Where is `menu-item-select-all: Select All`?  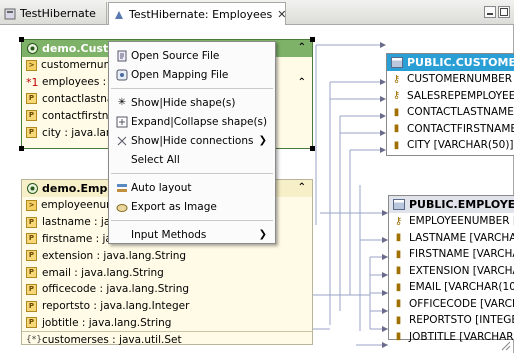
menu-item-select-all: Select All is located at coordinates (192, 159).